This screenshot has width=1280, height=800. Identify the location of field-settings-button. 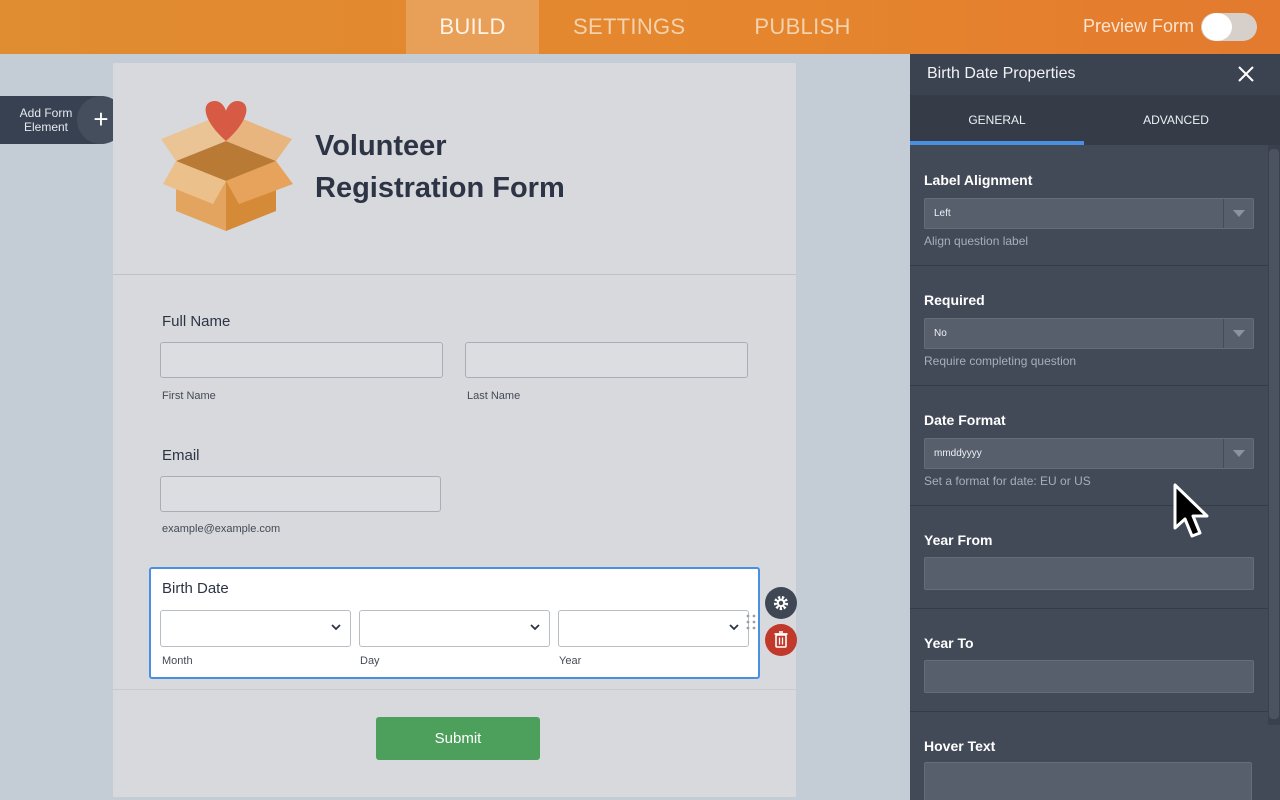
(781, 603).